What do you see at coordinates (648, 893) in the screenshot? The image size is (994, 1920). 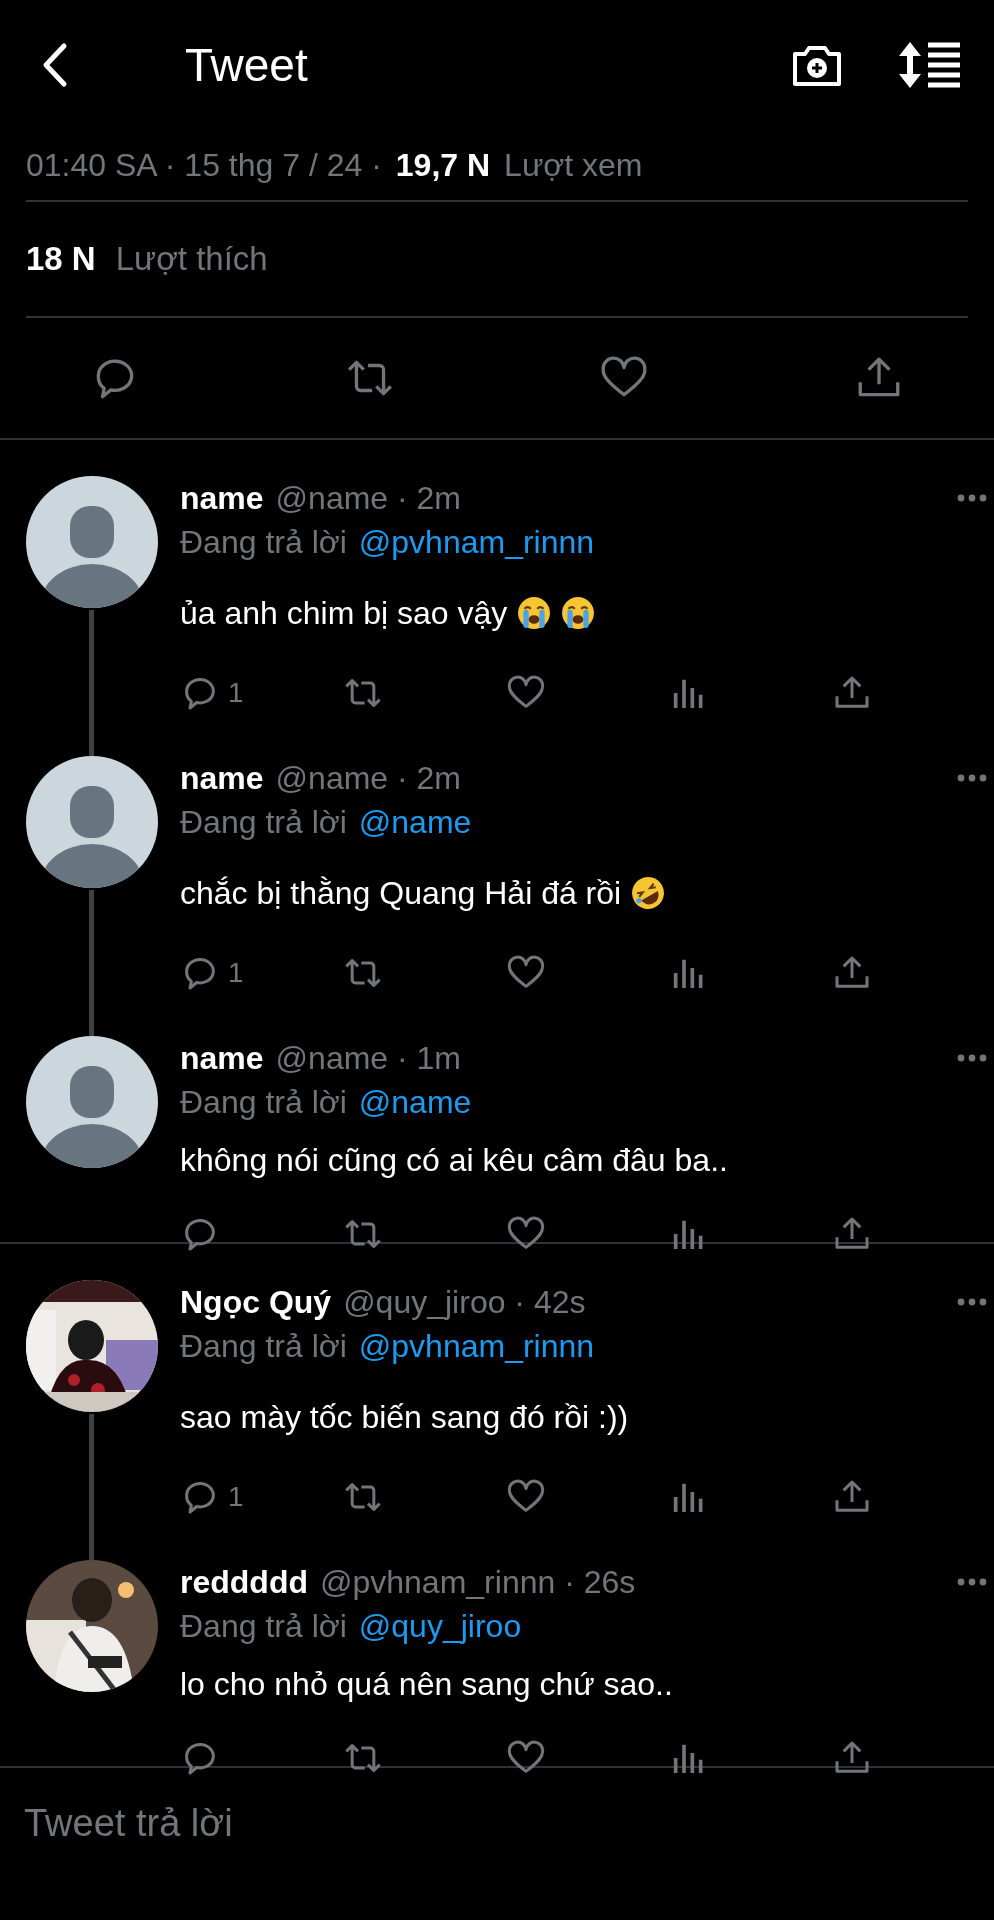 I see `laughing-face-icon` at bounding box center [648, 893].